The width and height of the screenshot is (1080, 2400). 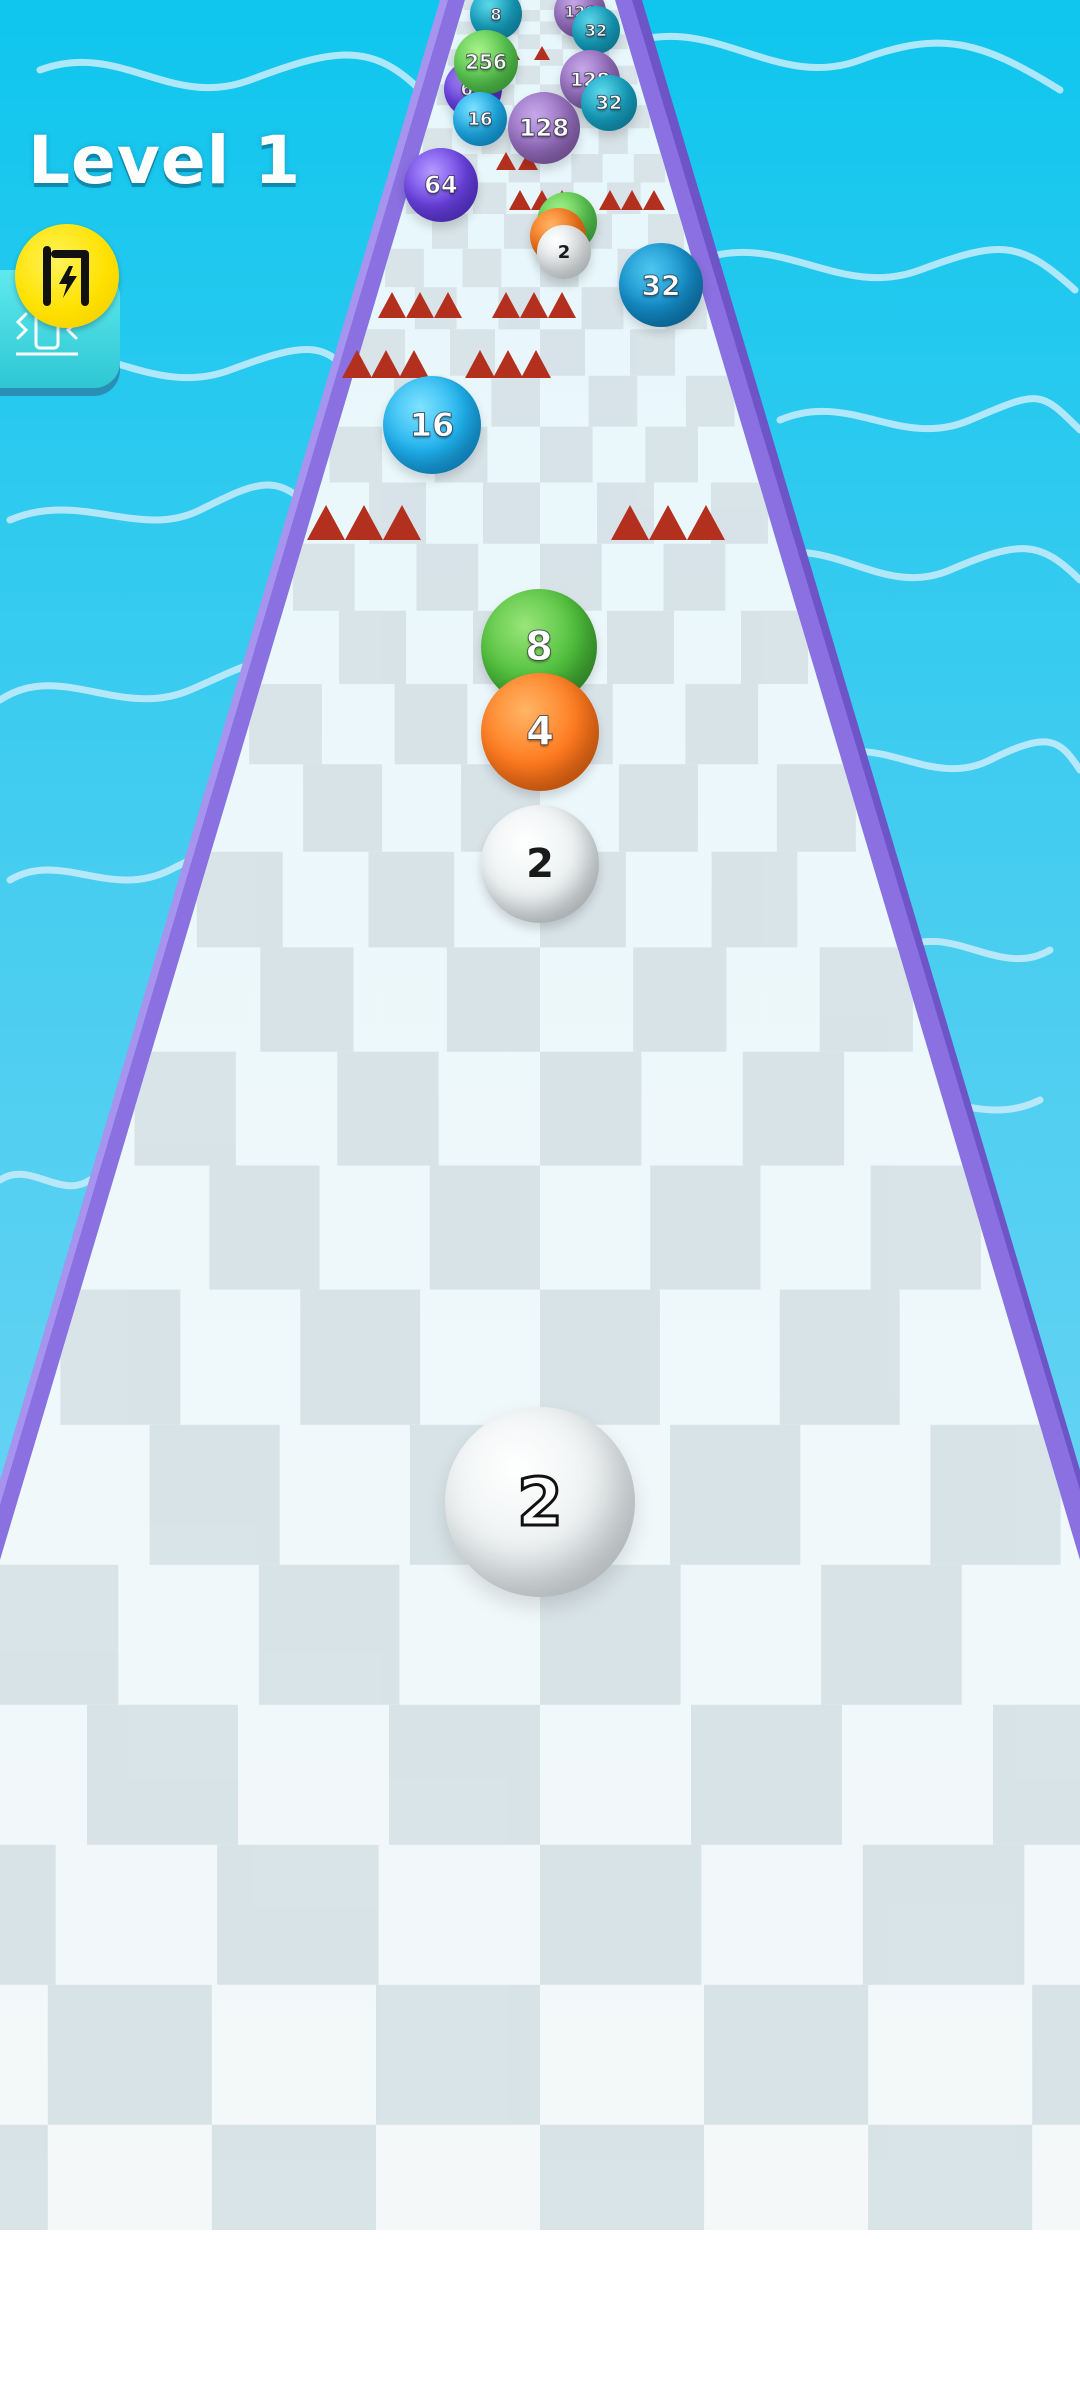 I want to click on ball-256-far: 256, so click(x=486, y=62).